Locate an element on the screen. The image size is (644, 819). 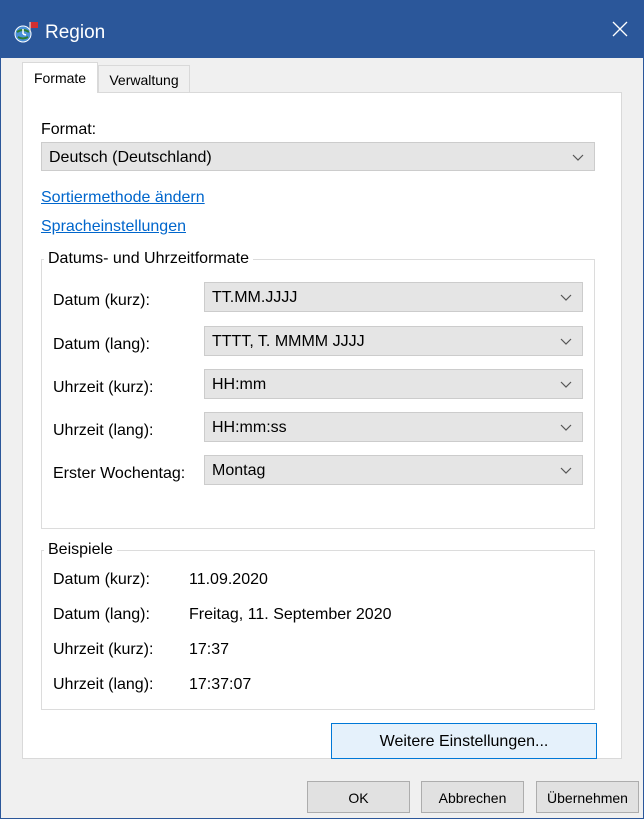
first-weekday-dropdown: Montag is located at coordinates (393, 470).